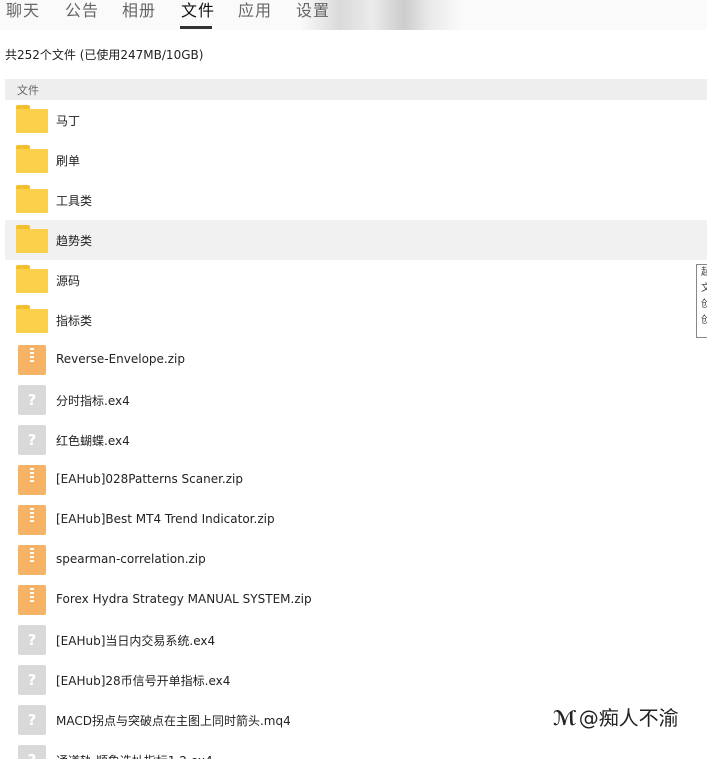 The image size is (707, 759). I want to click on tab-files: 文件, so click(198, 12).